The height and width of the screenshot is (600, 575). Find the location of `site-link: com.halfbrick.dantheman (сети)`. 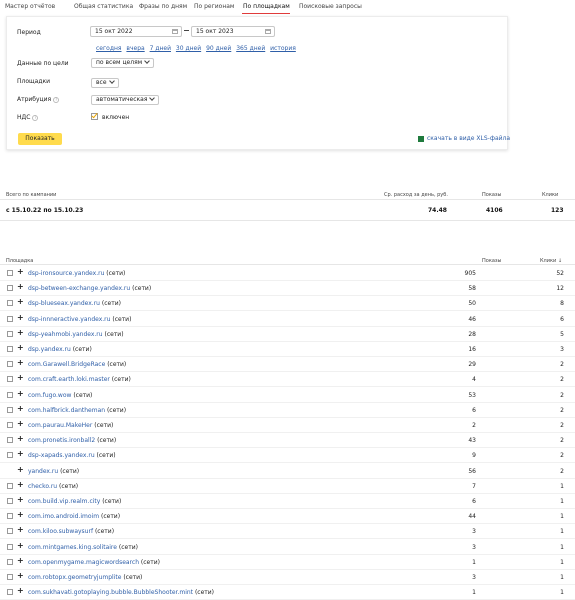

site-link: com.halfbrick.dantheman (сети) is located at coordinates (77, 410).